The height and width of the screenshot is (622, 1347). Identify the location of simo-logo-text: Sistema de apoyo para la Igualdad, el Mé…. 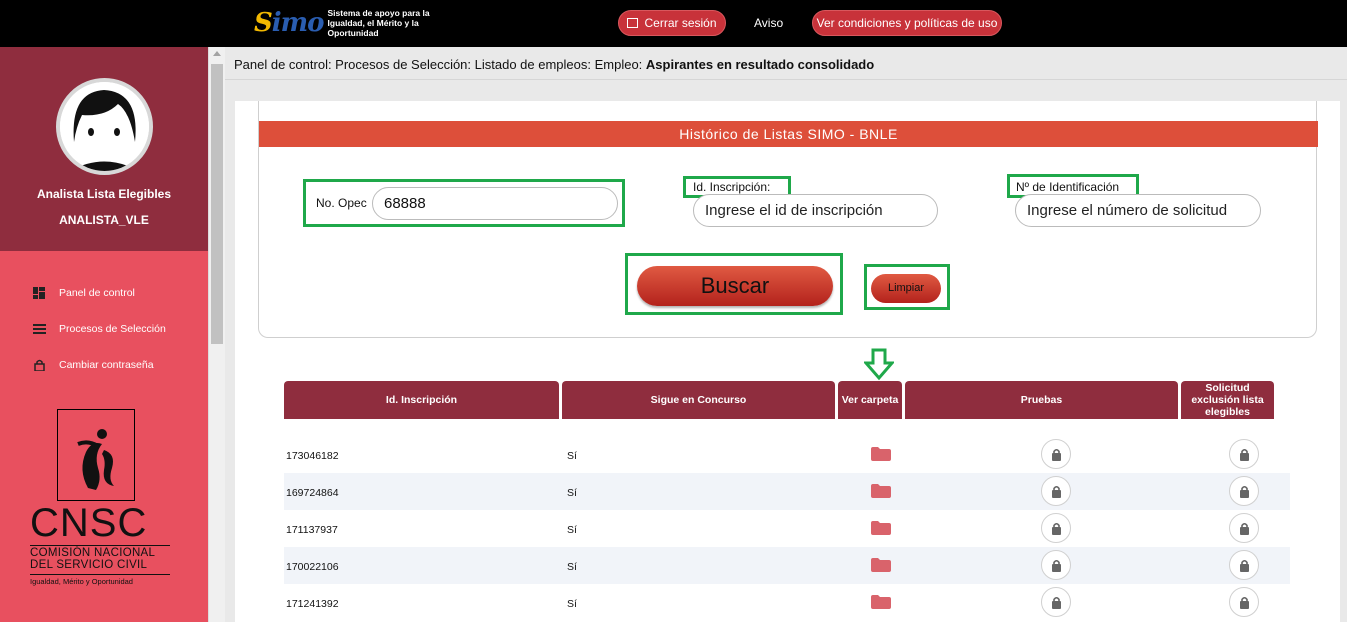
(378, 23).